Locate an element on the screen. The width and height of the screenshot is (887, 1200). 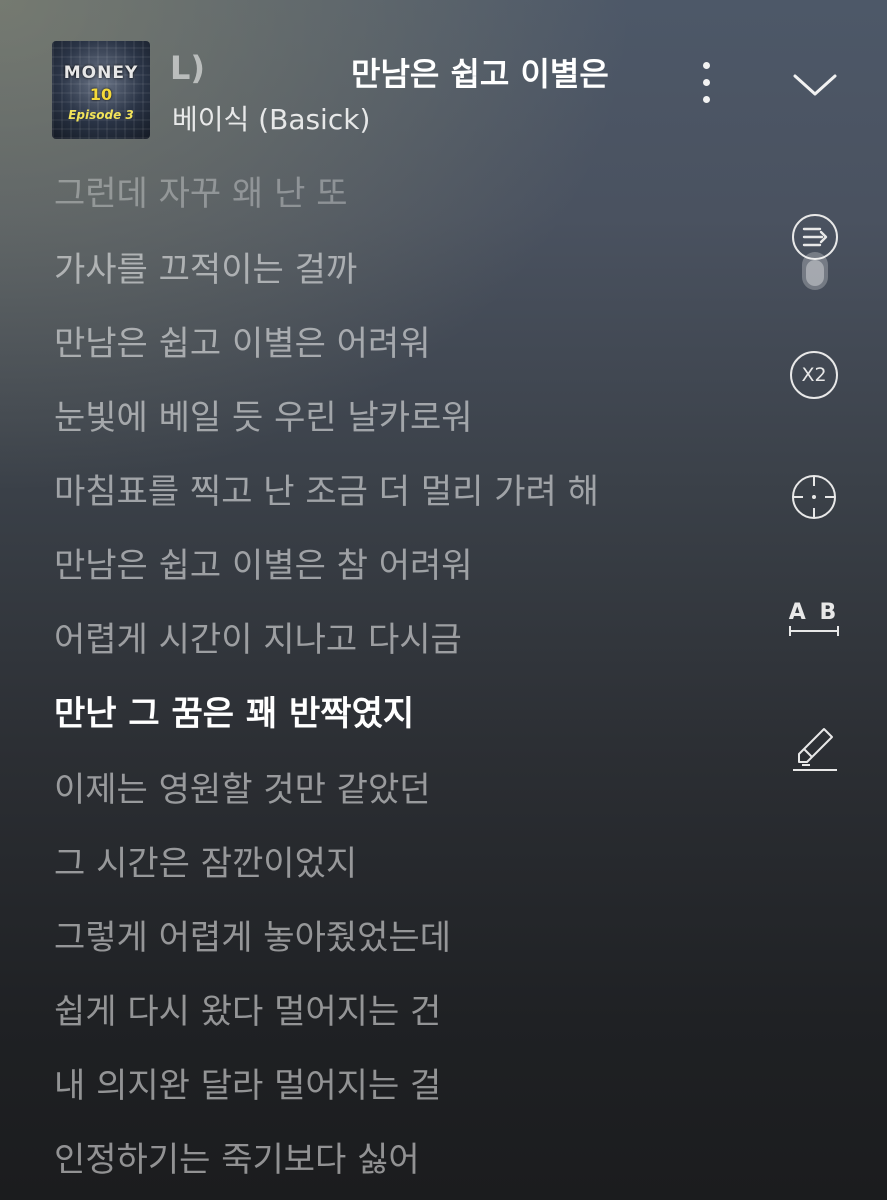
lyric-line: 만남은 쉽고 이별은 참 어려워 is located at coordinates (263, 566).